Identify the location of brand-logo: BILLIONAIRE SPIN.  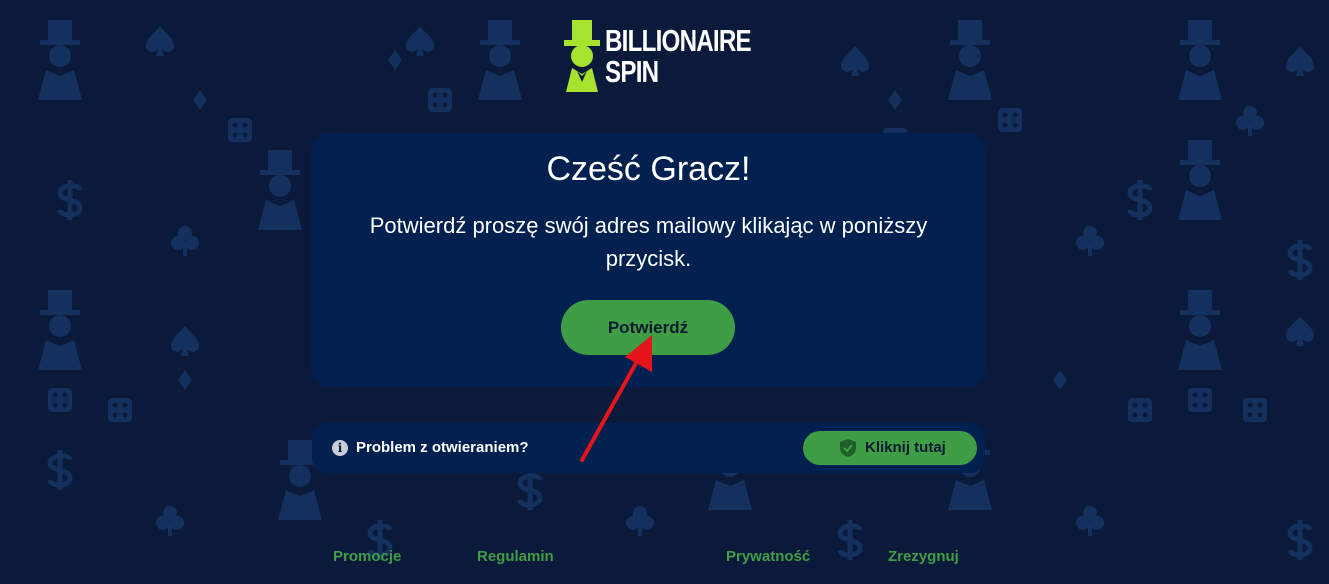
(656, 55).